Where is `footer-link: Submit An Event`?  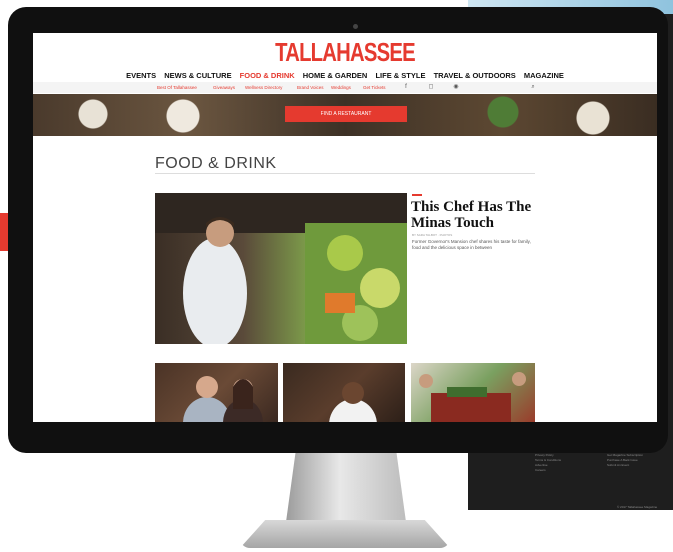
footer-link: Submit An Event is located at coordinates (625, 465).